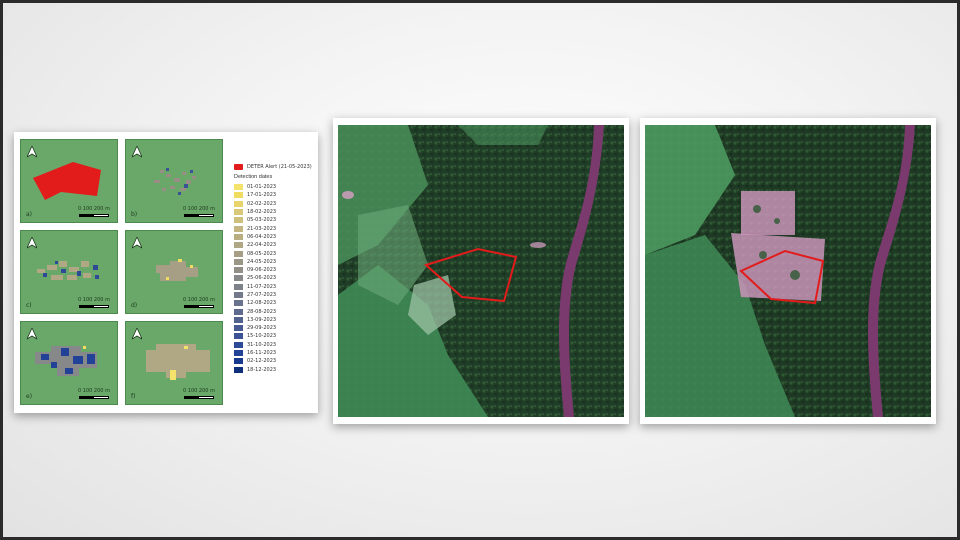 The height and width of the screenshot is (540, 960). I want to click on legend-entry: 15-10-2023, so click(276, 336).